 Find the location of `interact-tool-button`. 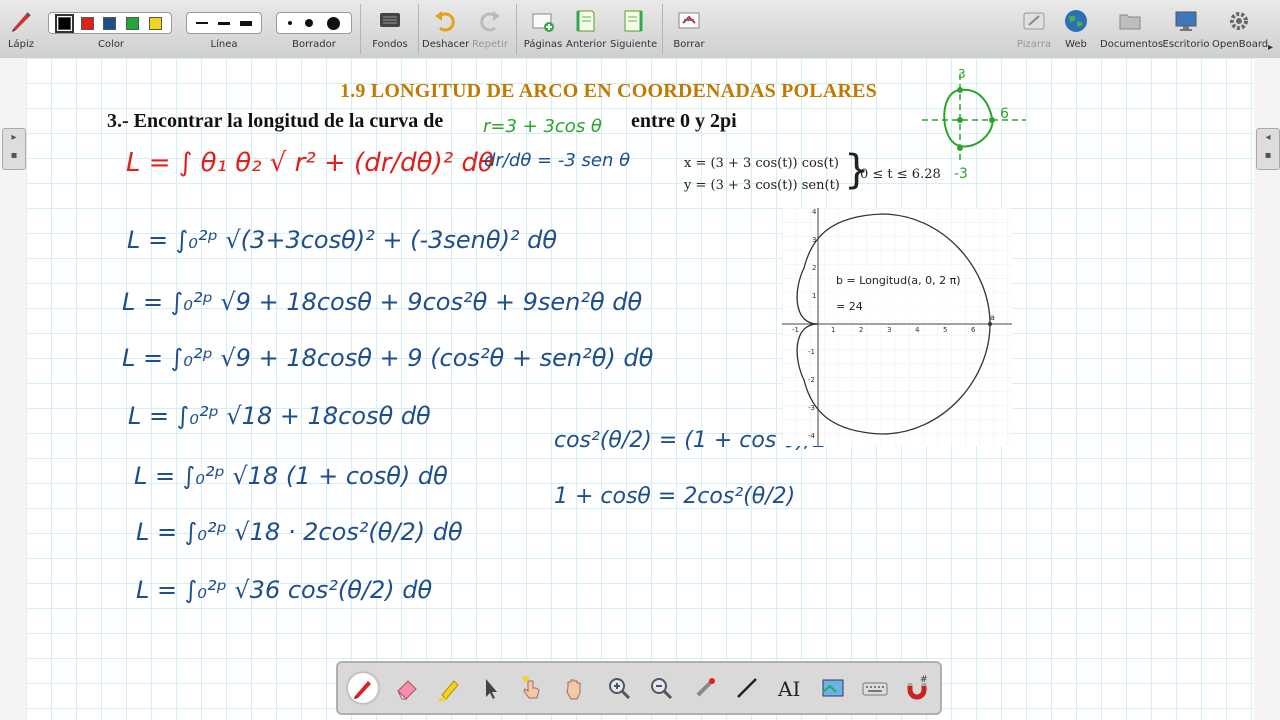

interact-tool-button is located at coordinates (531, 688).